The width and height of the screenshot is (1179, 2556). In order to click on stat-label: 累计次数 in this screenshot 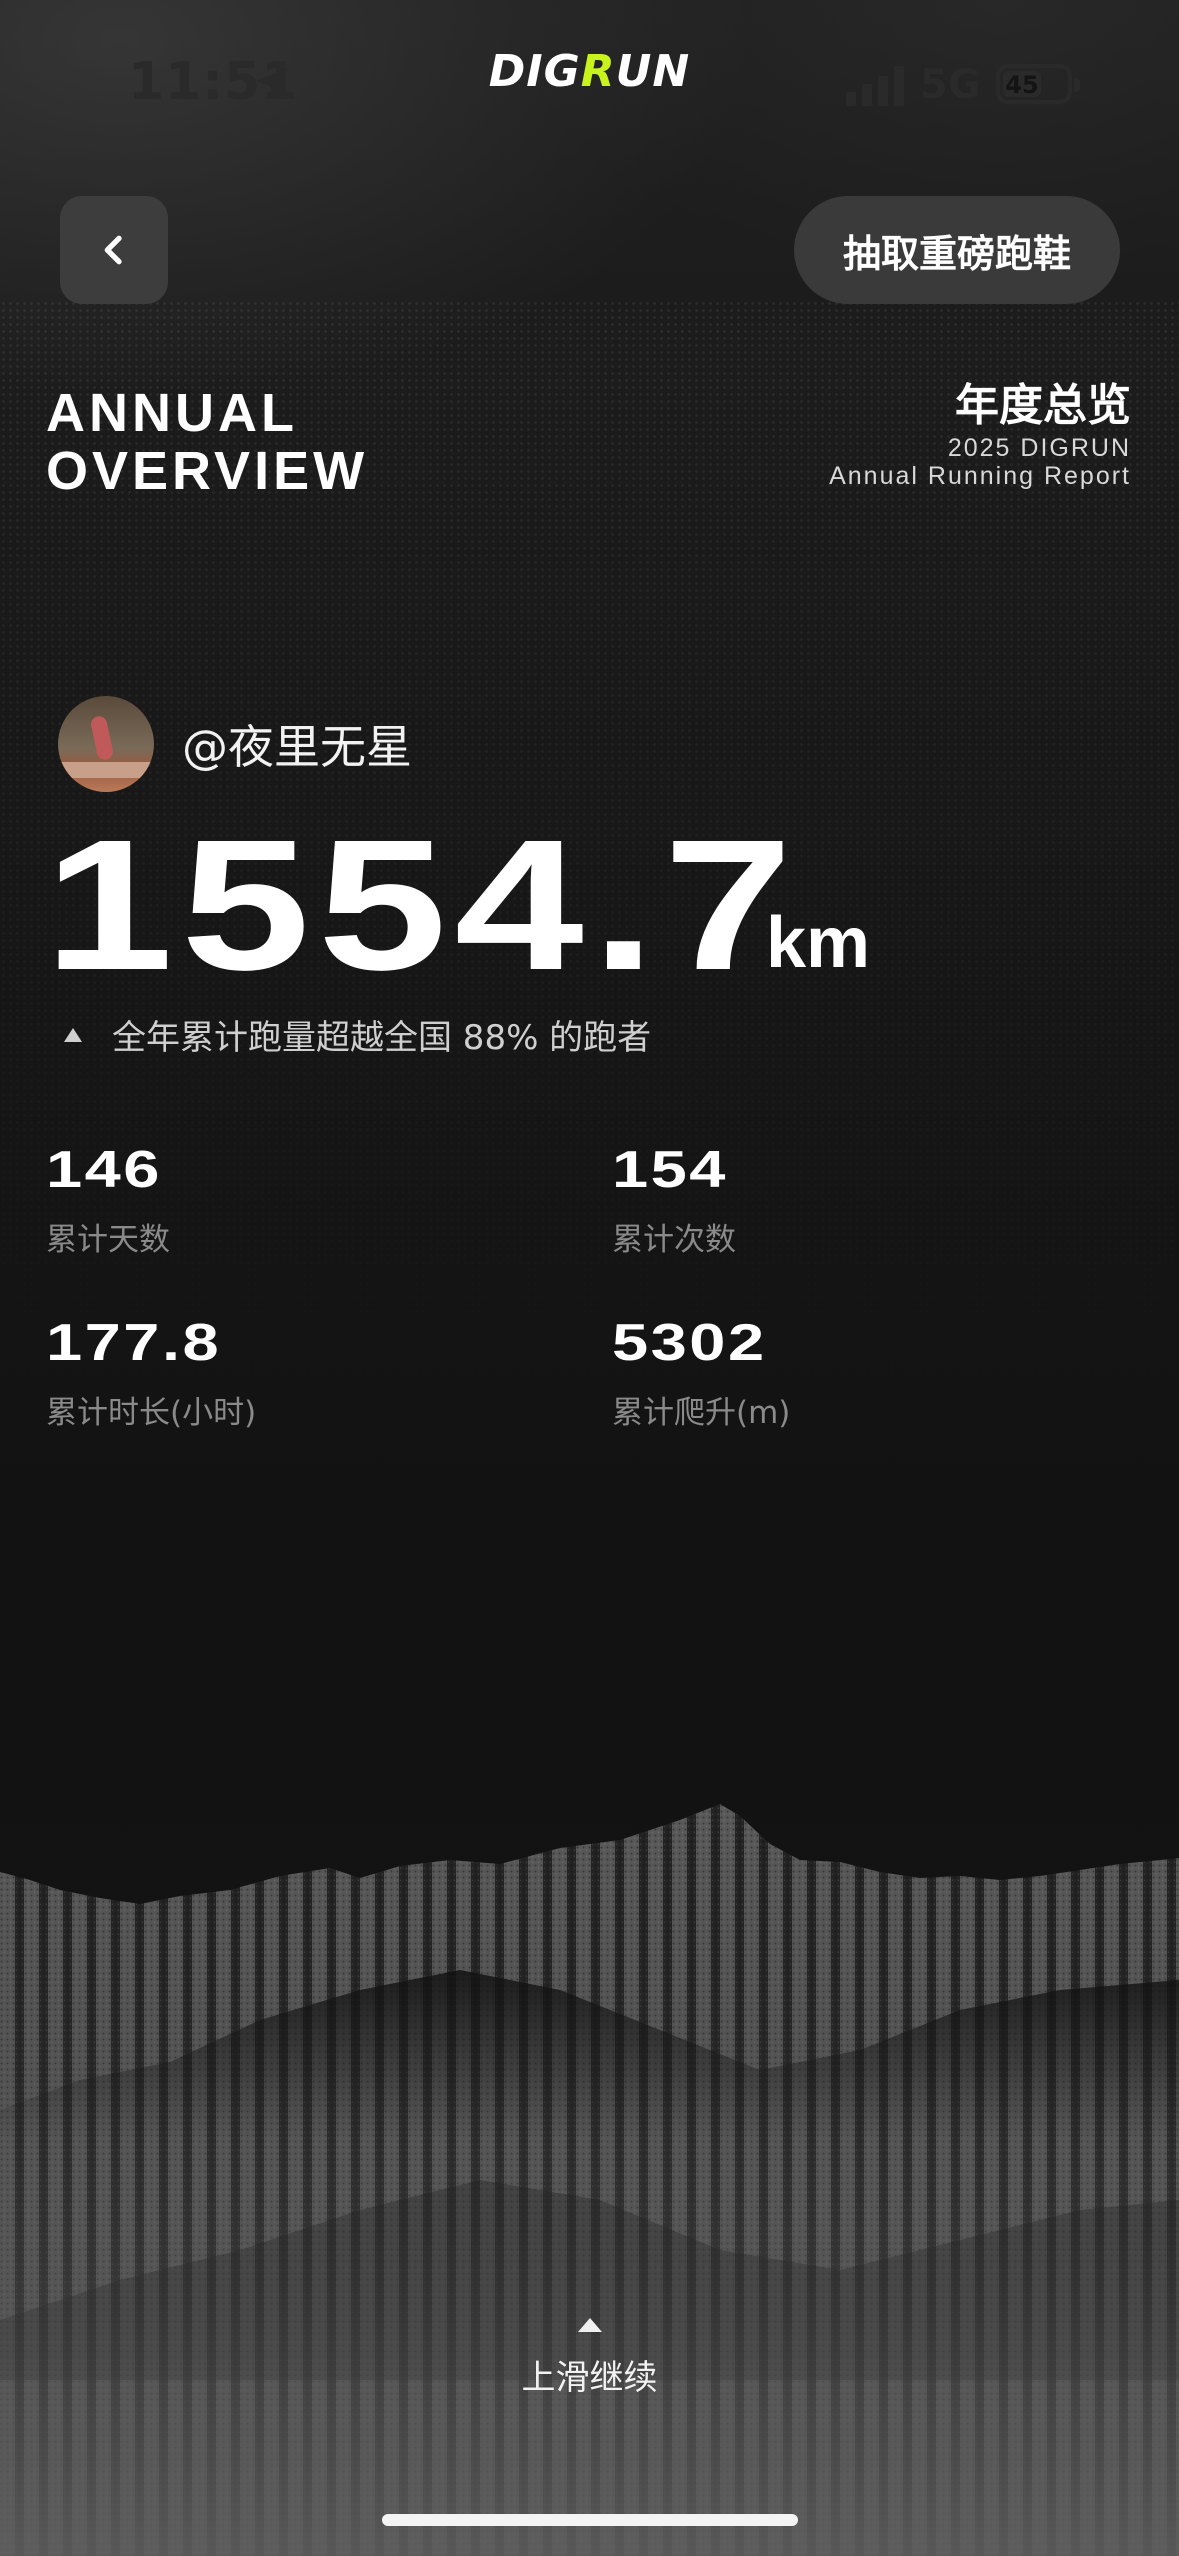, I will do `click(674, 1240)`.